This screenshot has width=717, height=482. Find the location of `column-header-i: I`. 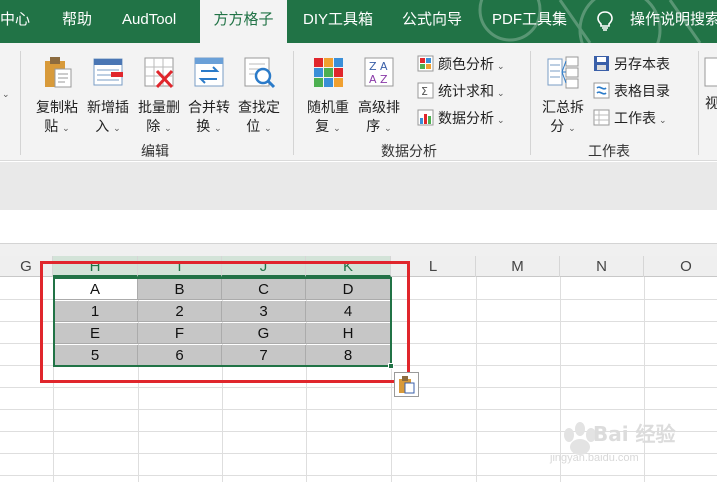

column-header-i: I is located at coordinates (180, 266).